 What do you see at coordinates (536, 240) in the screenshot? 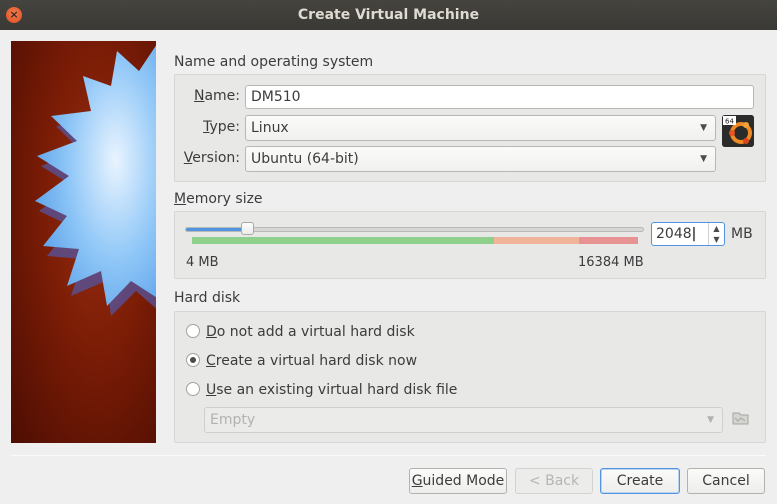
I see `memory-scale-orange` at bounding box center [536, 240].